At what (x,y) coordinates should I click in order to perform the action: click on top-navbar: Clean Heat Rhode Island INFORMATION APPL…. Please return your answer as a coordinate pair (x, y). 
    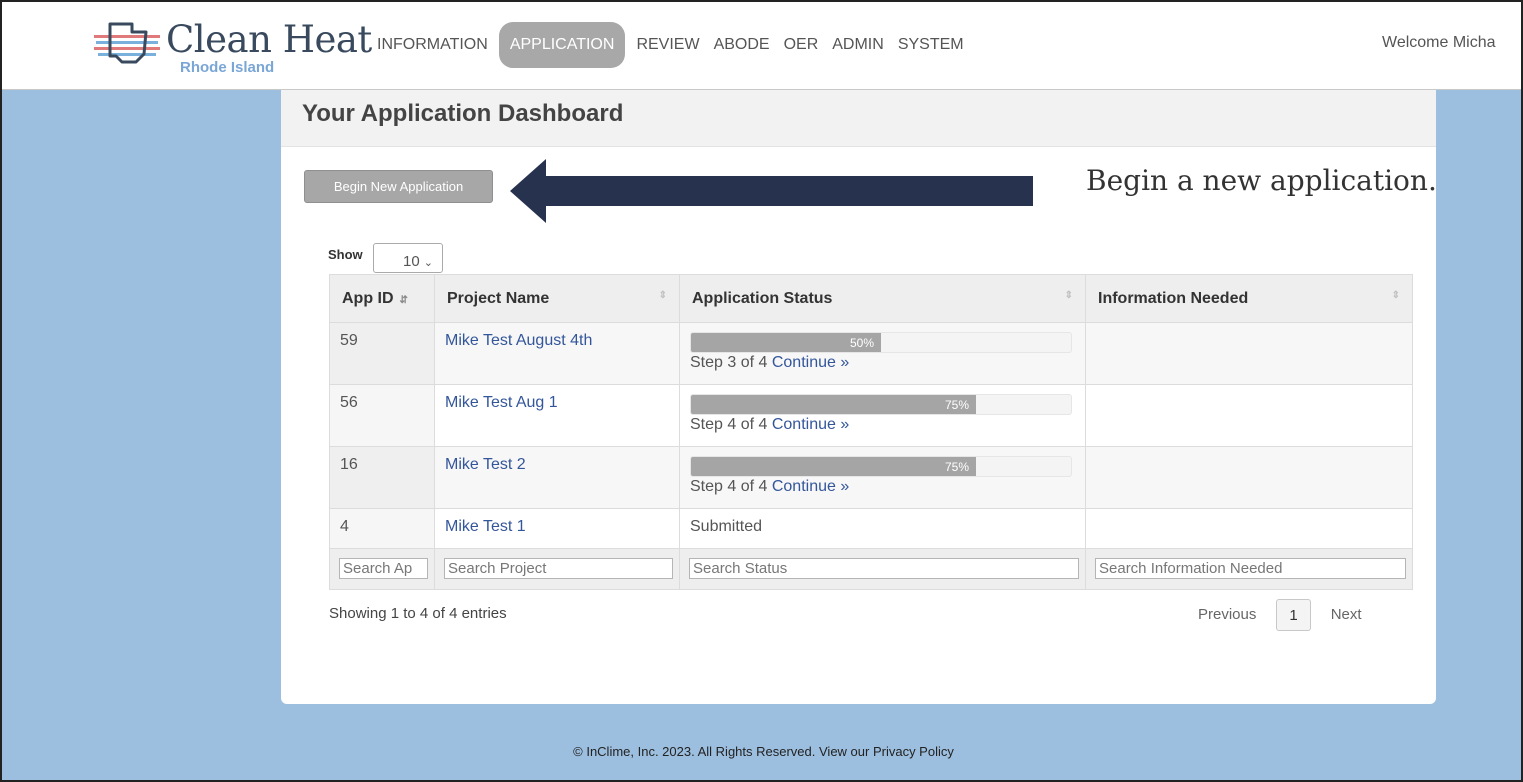
    Looking at the image, I should click on (761, 46).